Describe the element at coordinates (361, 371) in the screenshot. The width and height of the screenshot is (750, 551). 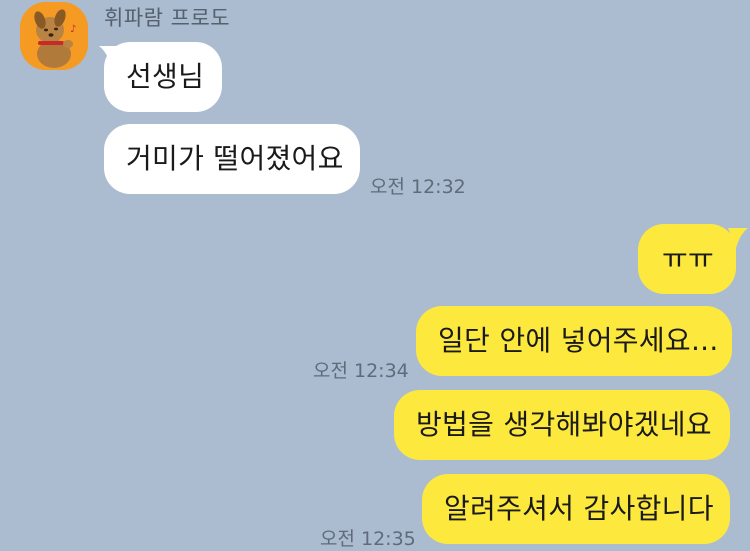
I see `message-timestamp: 오전 12:34` at that location.